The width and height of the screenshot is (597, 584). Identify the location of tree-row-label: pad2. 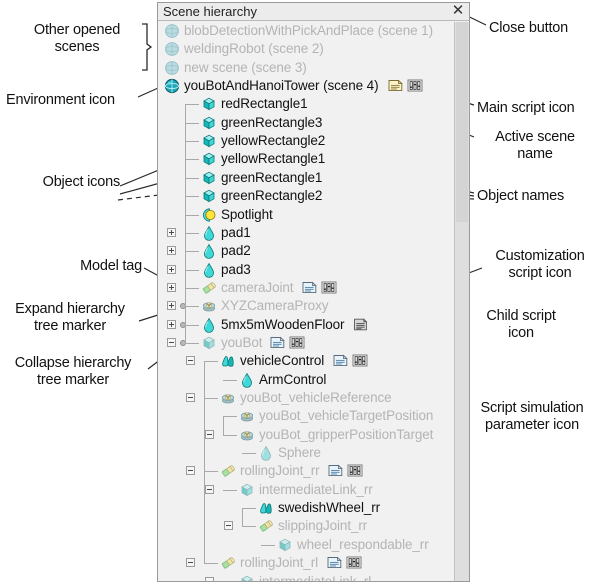
(236, 251).